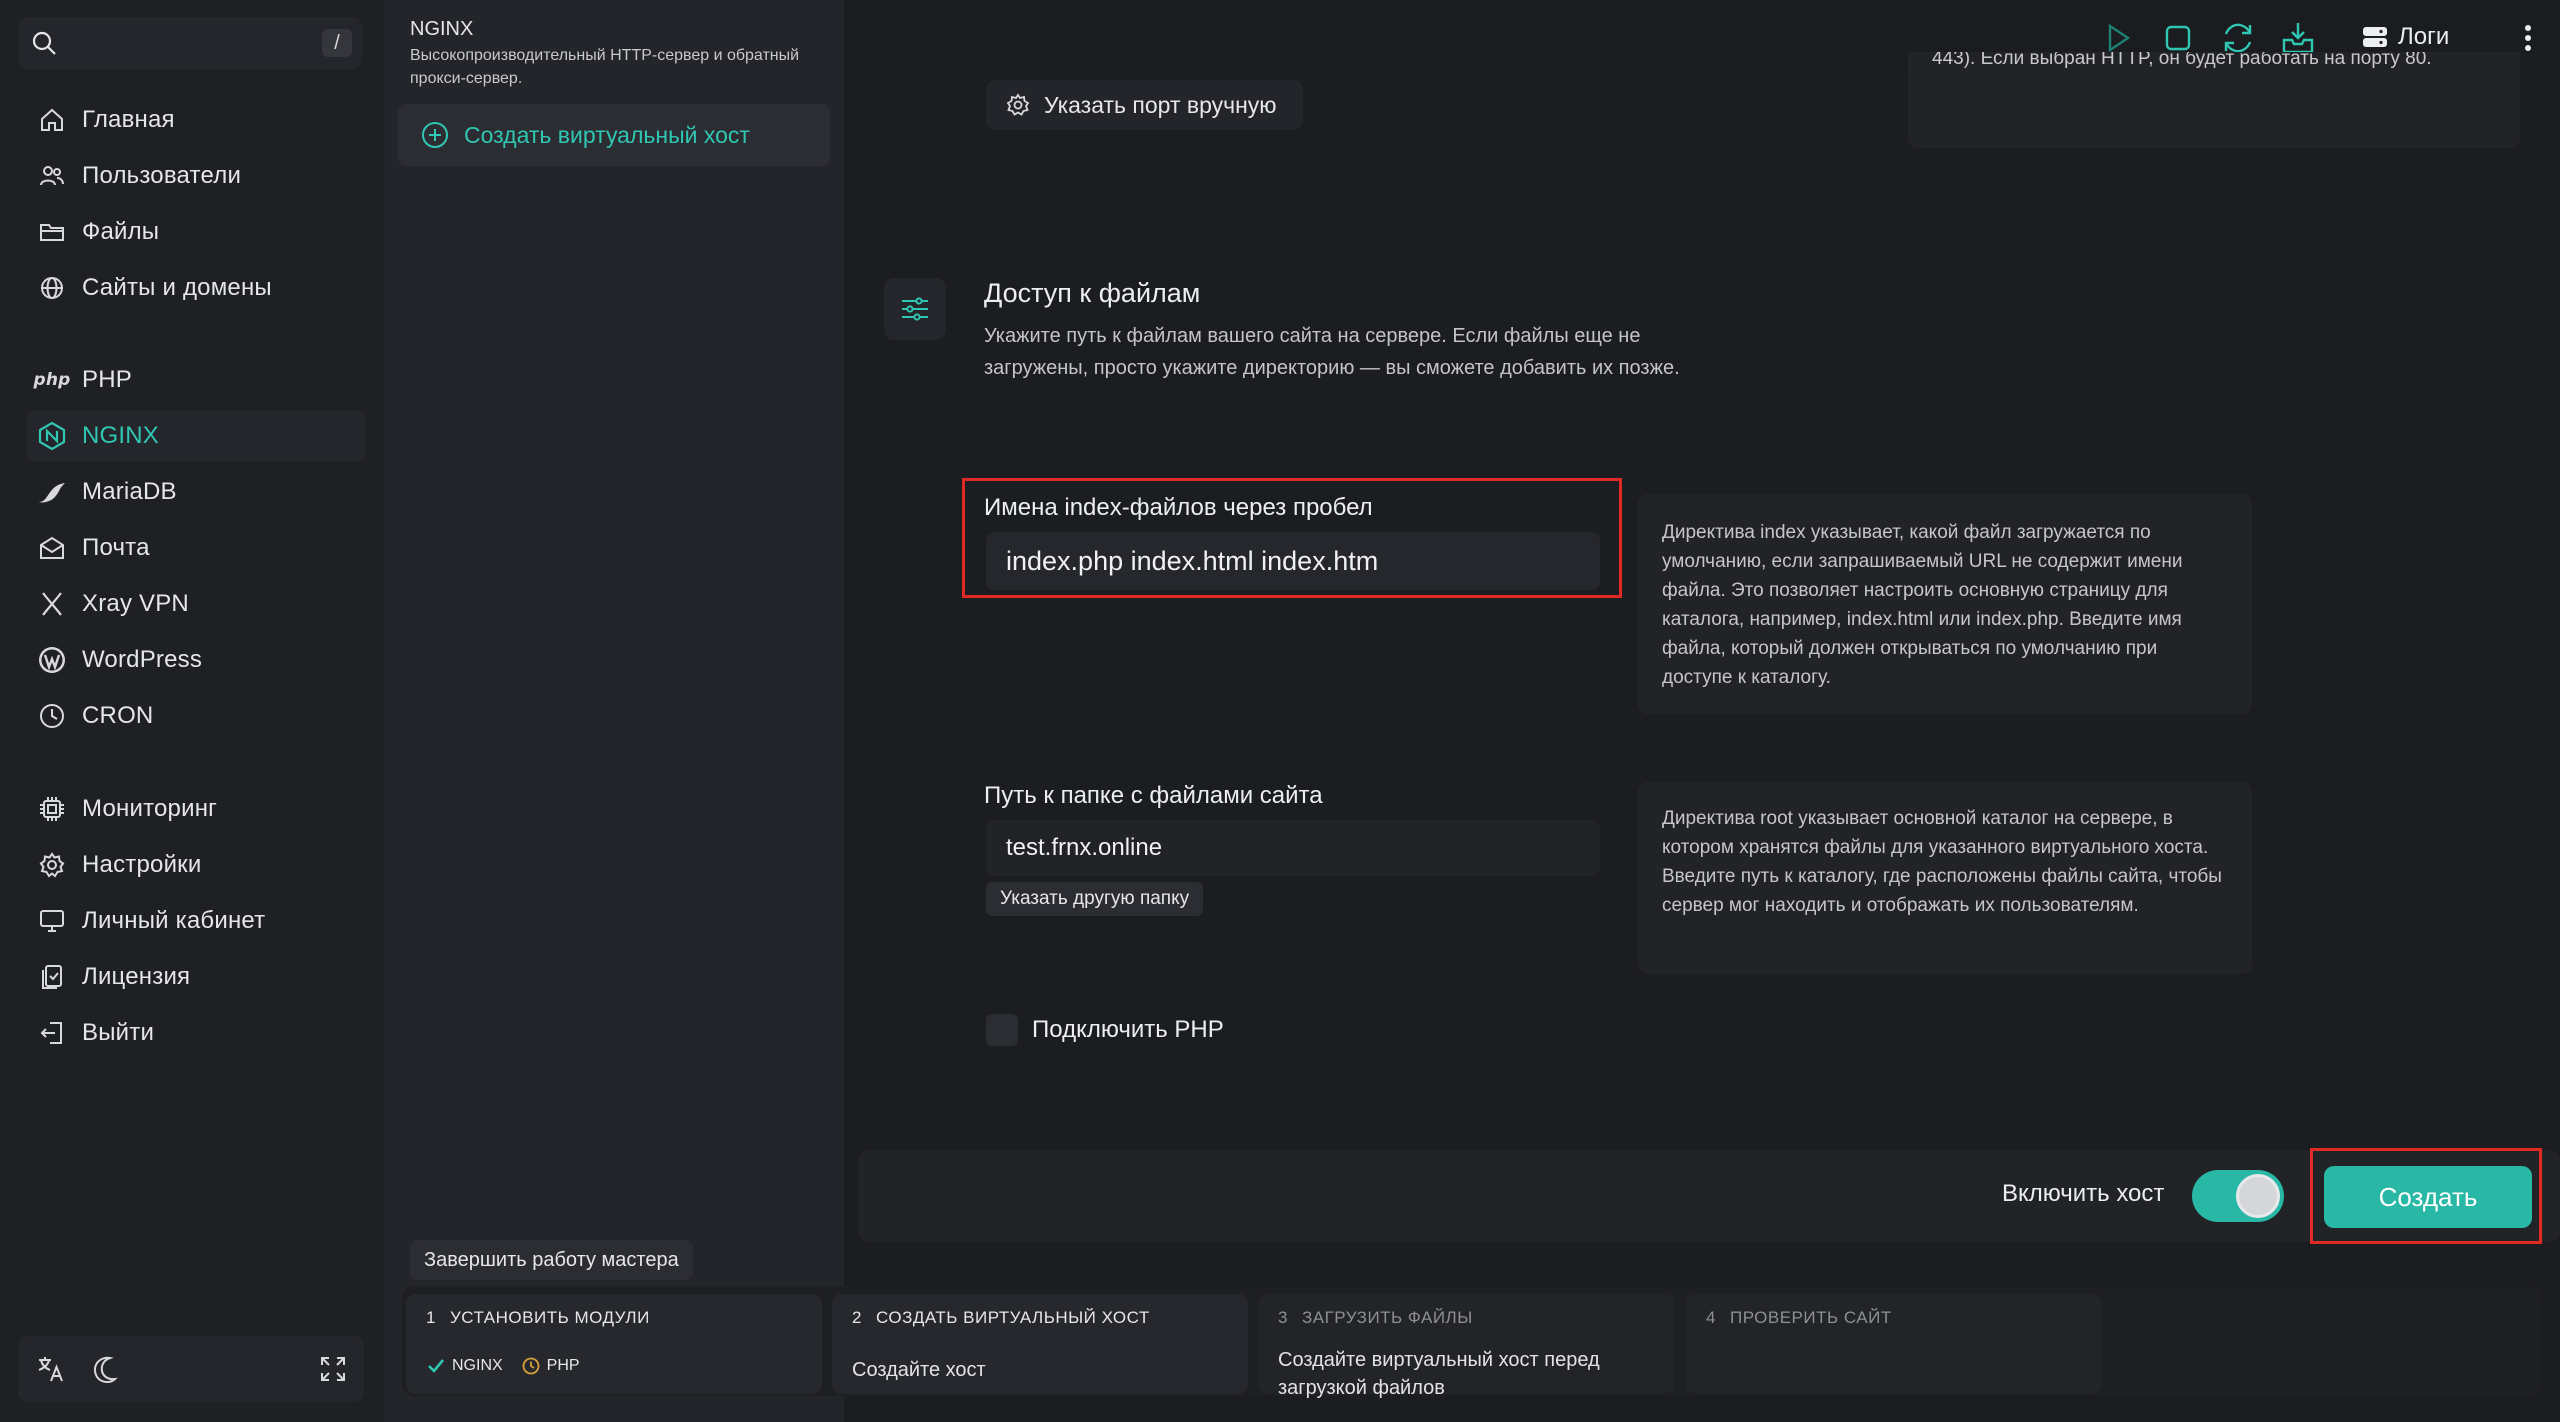 The height and width of the screenshot is (1422, 2560). Describe the element at coordinates (105, 1369) in the screenshot. I see `moon-icon` at that location.